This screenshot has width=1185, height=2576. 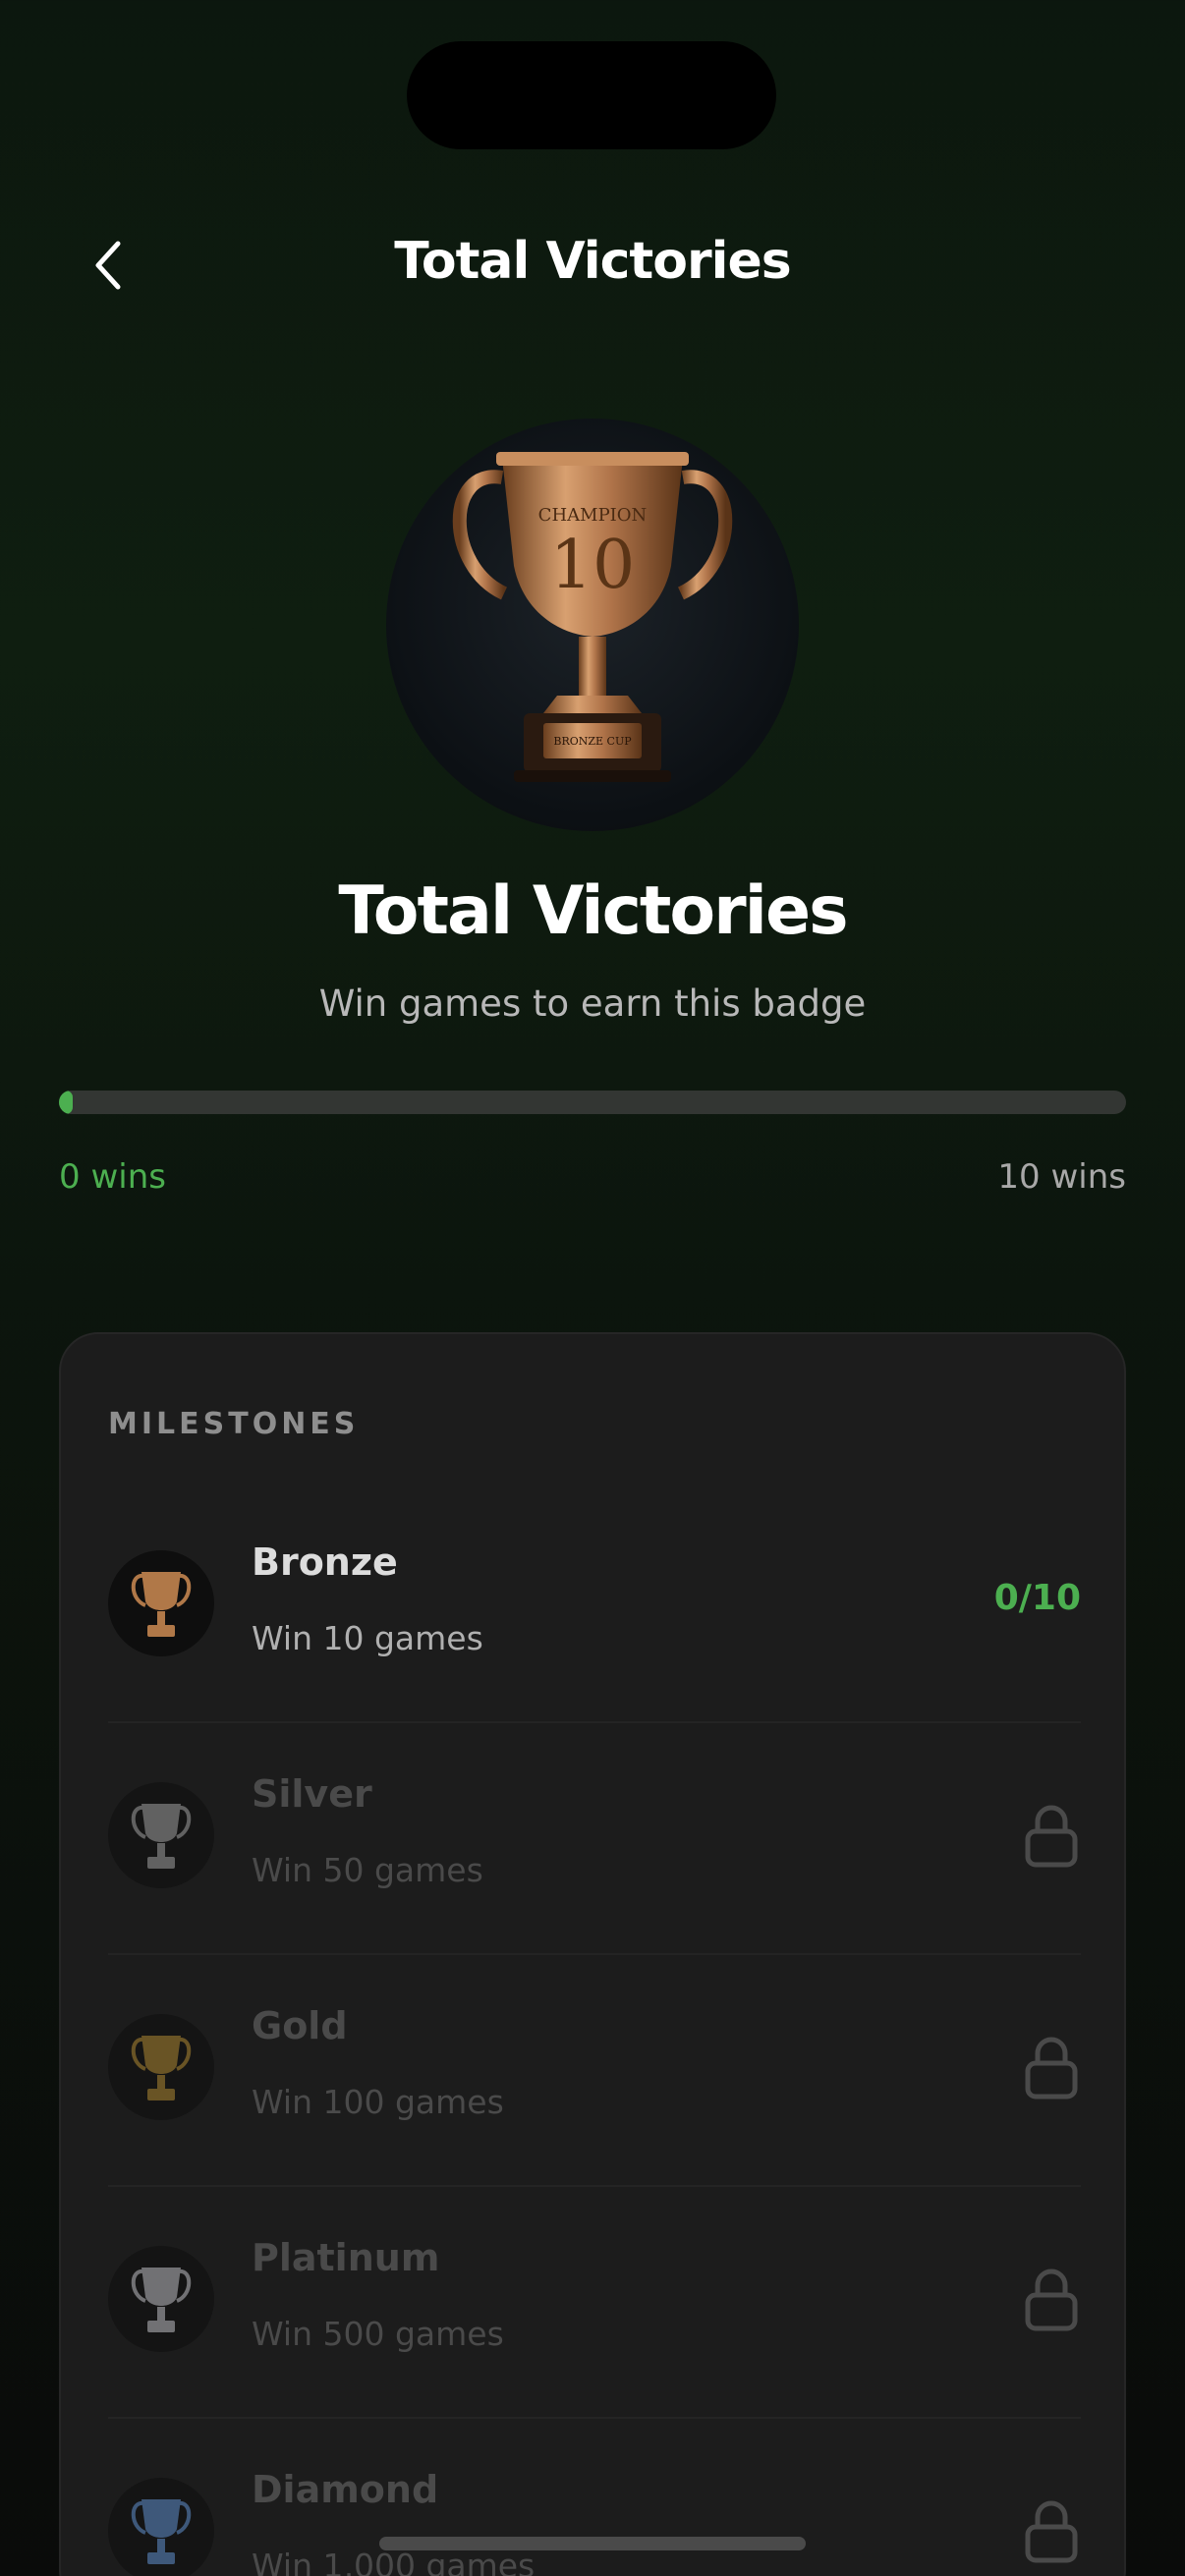 I want to click on progress-current-label: 0 wins, so click(x=113, y=1177).